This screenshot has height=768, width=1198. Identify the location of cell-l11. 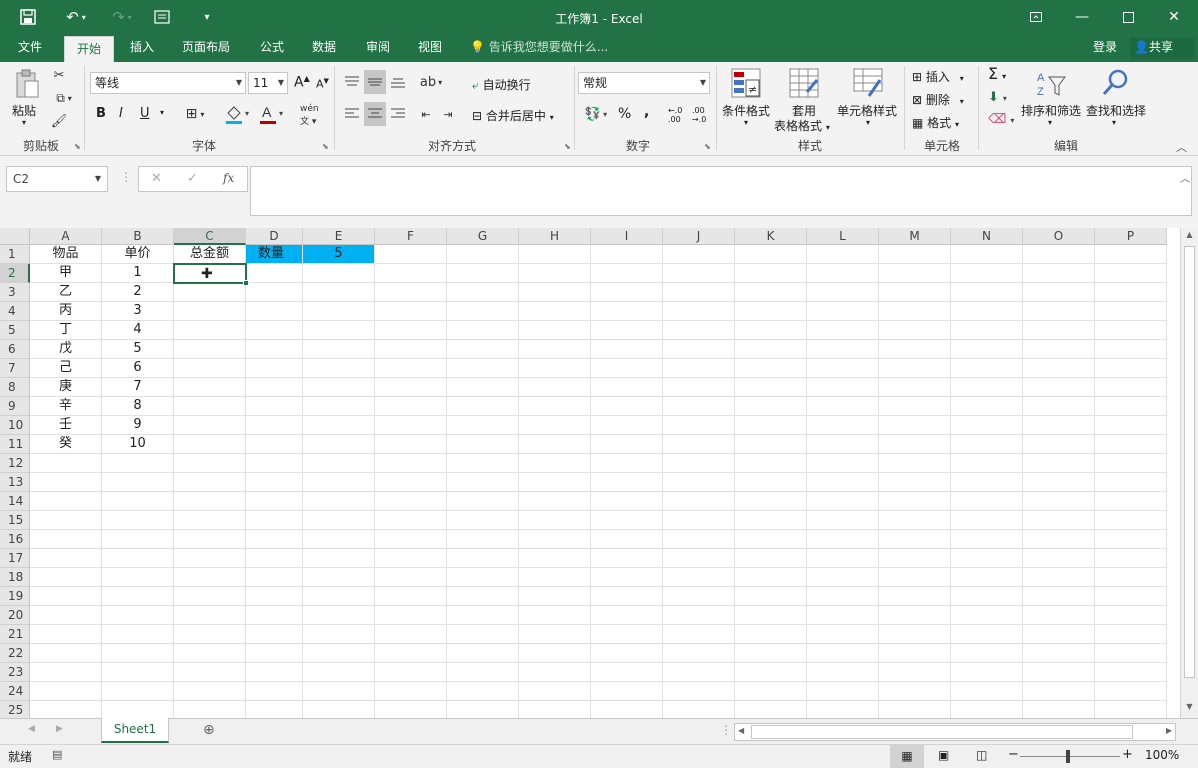
(843, 444).